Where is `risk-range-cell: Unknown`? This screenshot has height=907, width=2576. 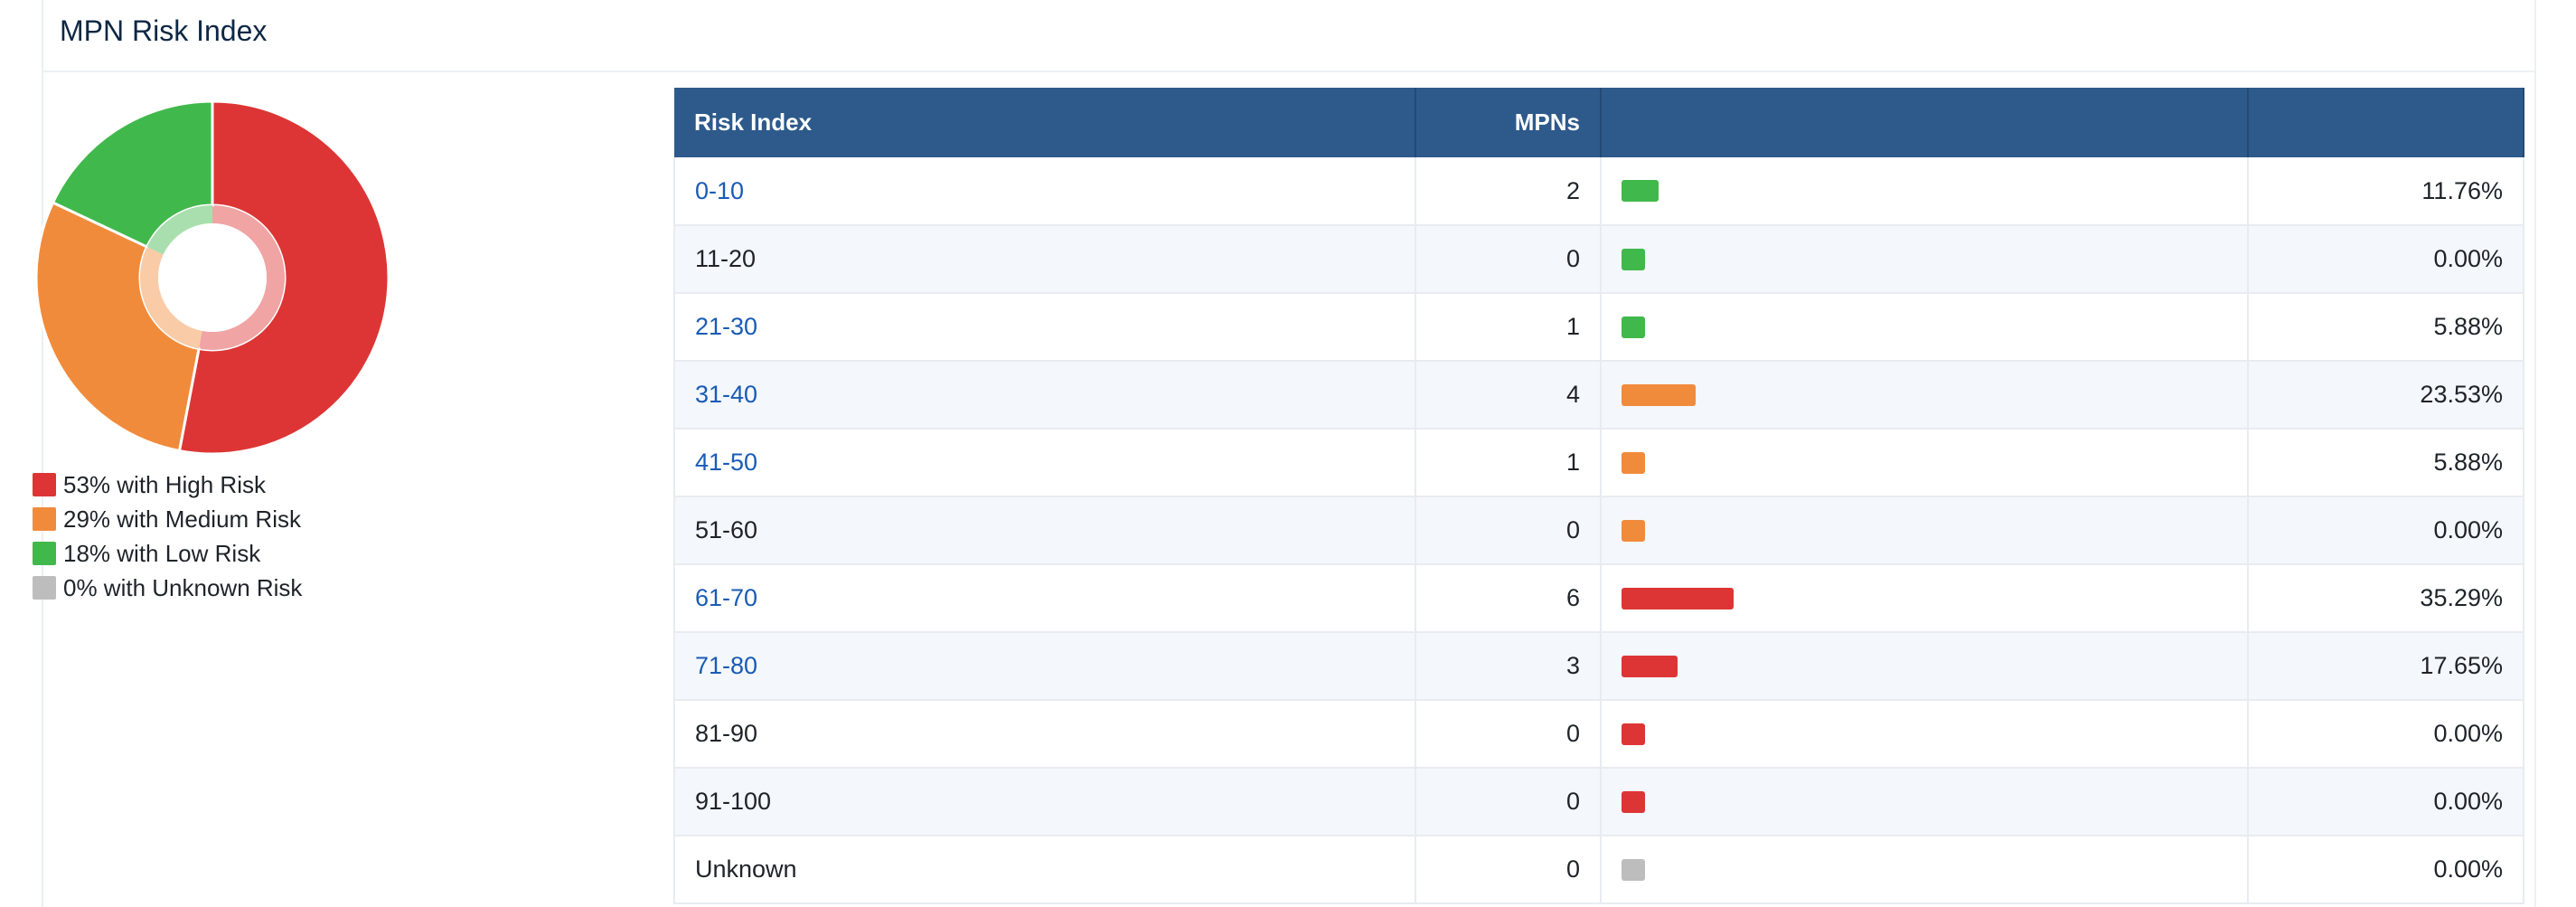 risk-range-cell: Unknown is located at coordinates (1044, 870).